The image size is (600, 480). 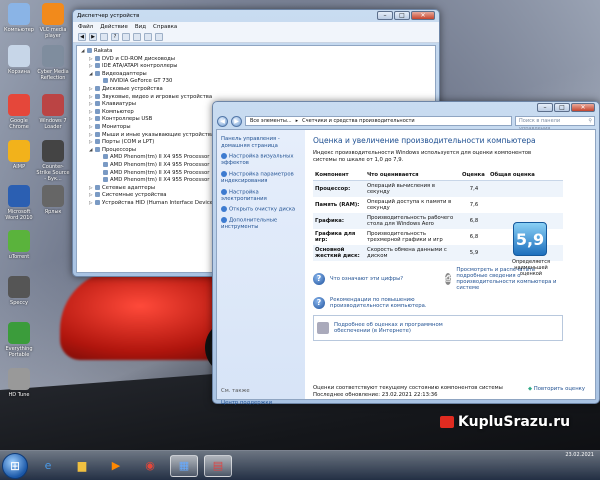 What do you see at coordinates (409, 204) in the screenshot?
I see `cell-desc: Операций доступа к памяти в секунду` at bounding box center [409, 204].